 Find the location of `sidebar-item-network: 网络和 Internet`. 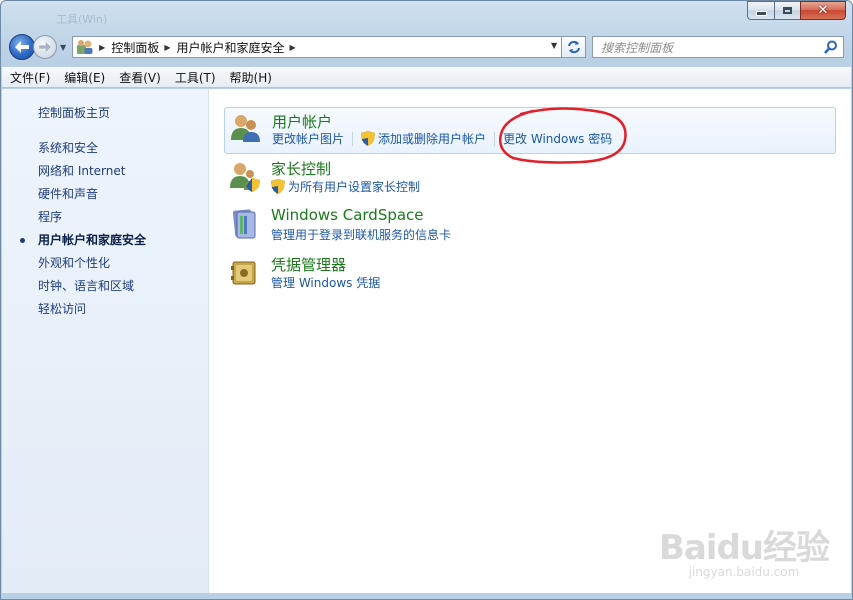

sidebar-item-network: 网络和 Internet is located at coordinates (92, 171).